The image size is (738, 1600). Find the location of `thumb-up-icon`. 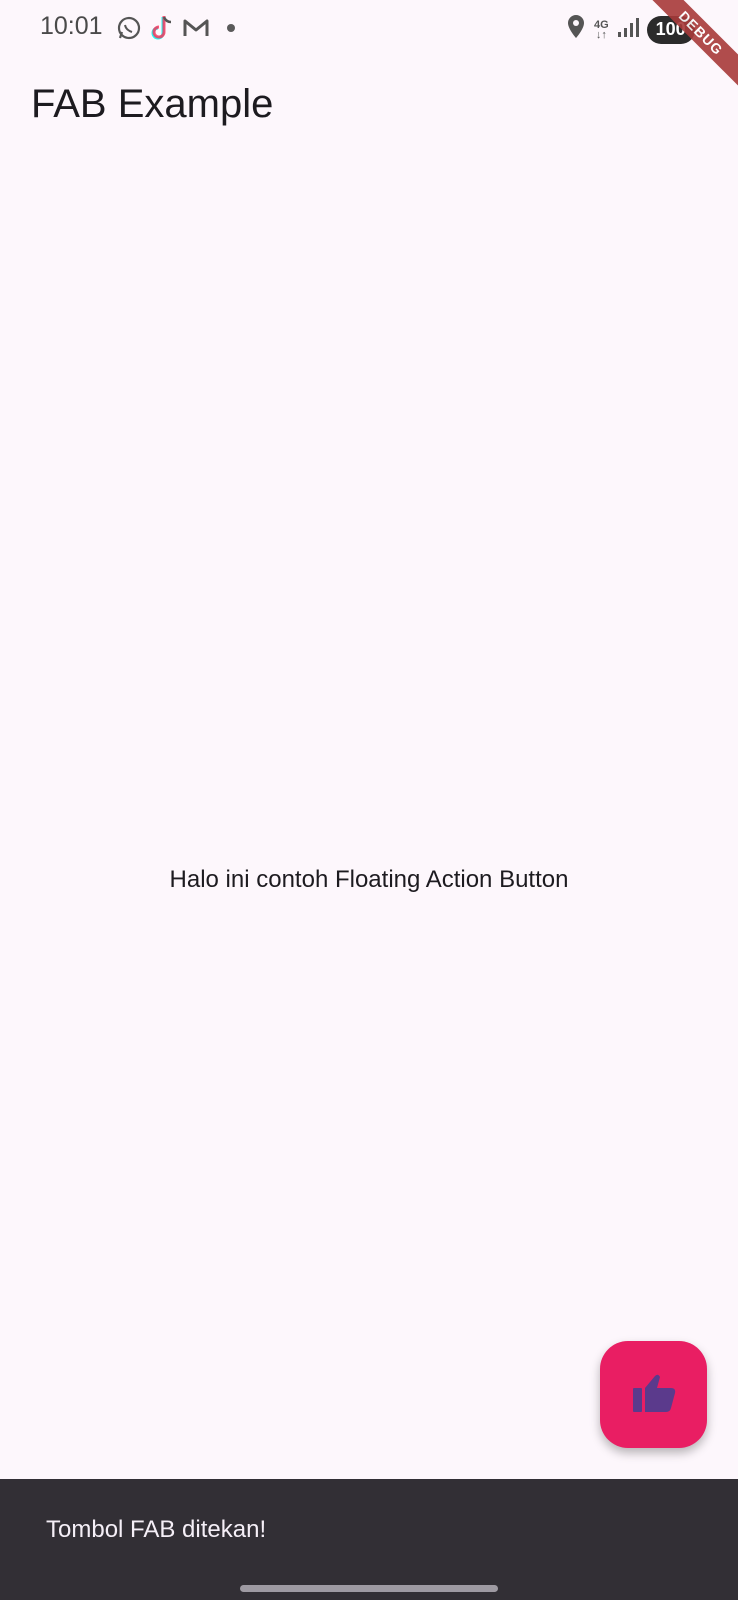

thumb-up-icon is located at coordinates (654, 1394).